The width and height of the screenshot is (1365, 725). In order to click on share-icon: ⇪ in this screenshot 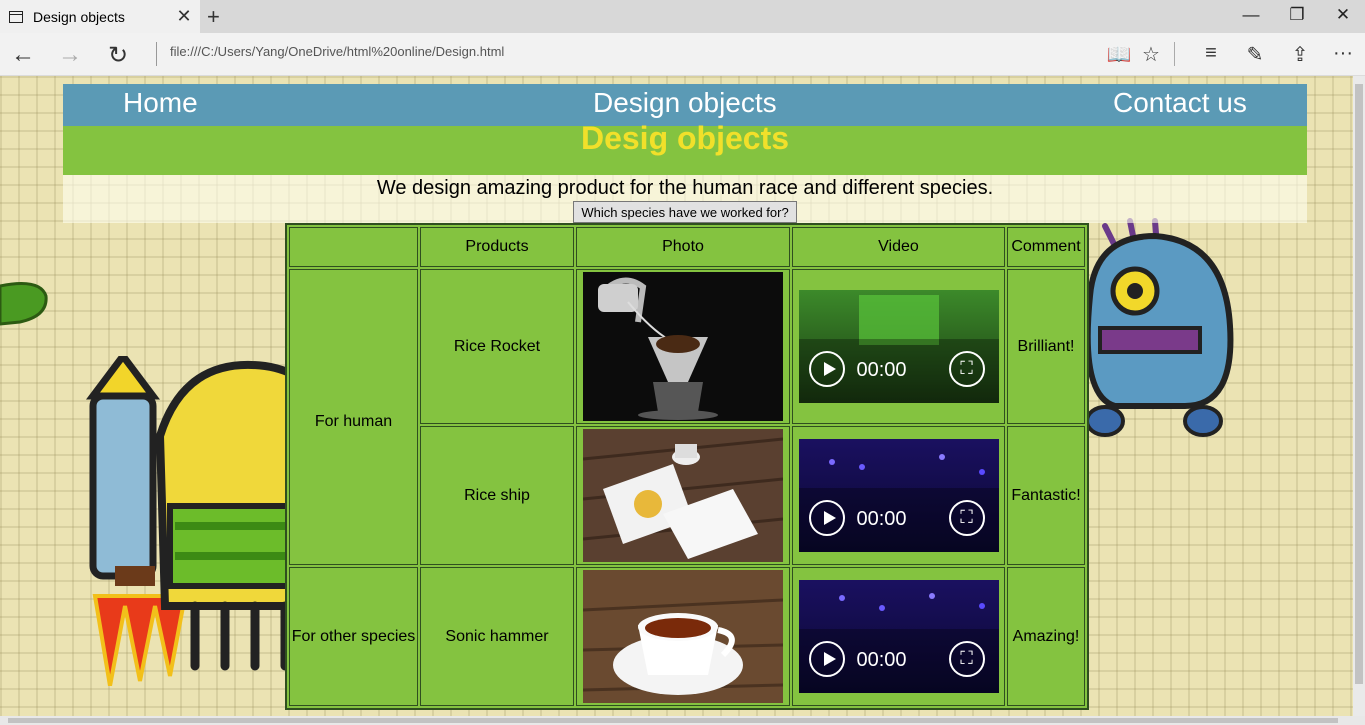, I will do `click(1300, 54)`.